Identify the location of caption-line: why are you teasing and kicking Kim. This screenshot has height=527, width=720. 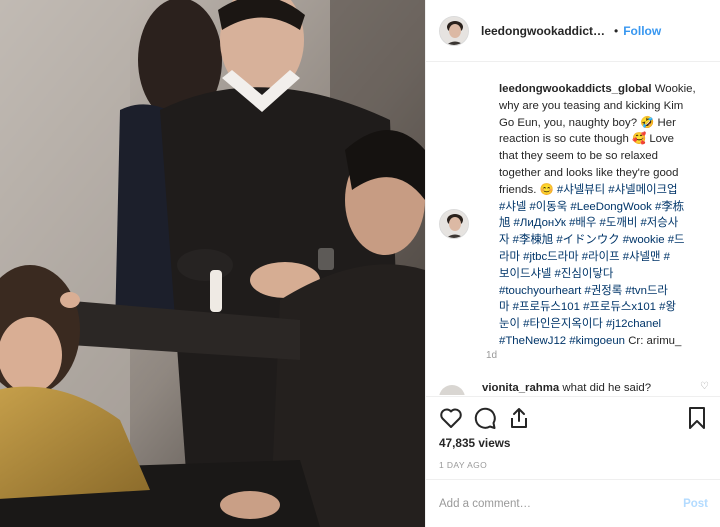
(591, 105).